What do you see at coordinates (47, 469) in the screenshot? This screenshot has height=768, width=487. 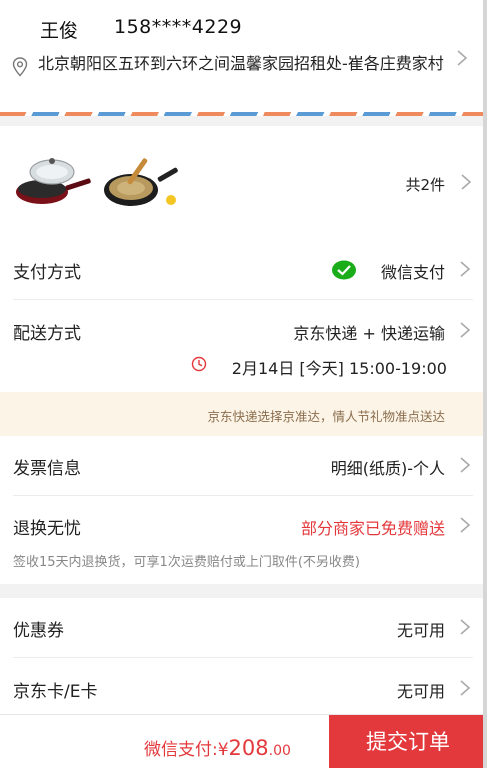 I see `invoice-label: 发票信息` at bounding box center [47, 469].